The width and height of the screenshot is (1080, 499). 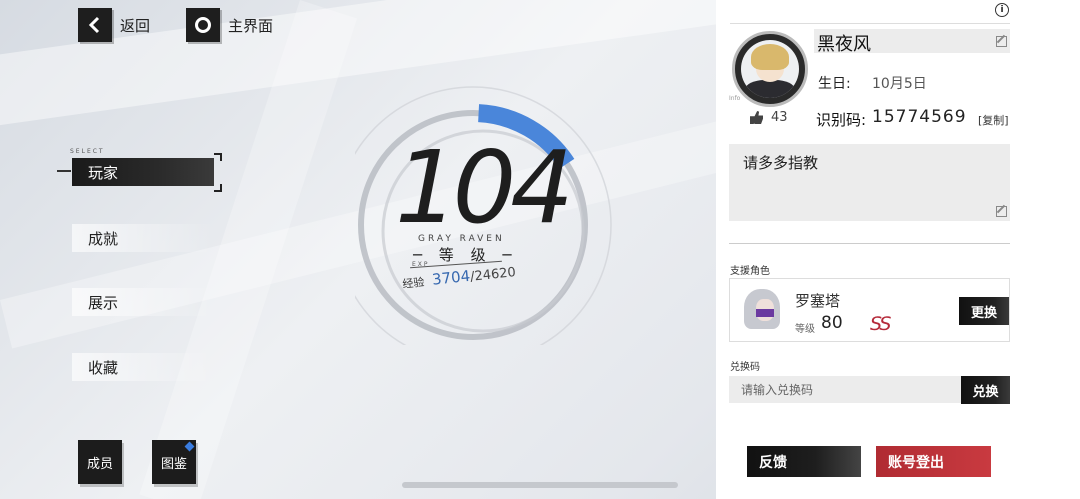 I want to click on edit-name-icon, so click(x=1001, y=41).